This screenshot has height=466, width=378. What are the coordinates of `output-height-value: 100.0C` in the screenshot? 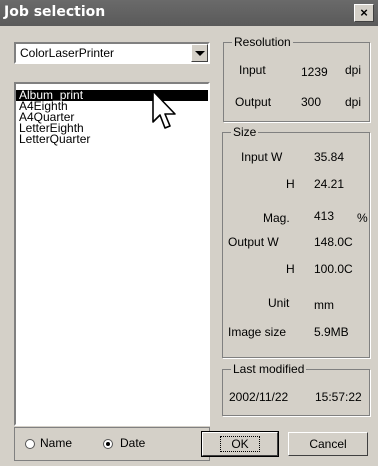 It's located at (333, 269).